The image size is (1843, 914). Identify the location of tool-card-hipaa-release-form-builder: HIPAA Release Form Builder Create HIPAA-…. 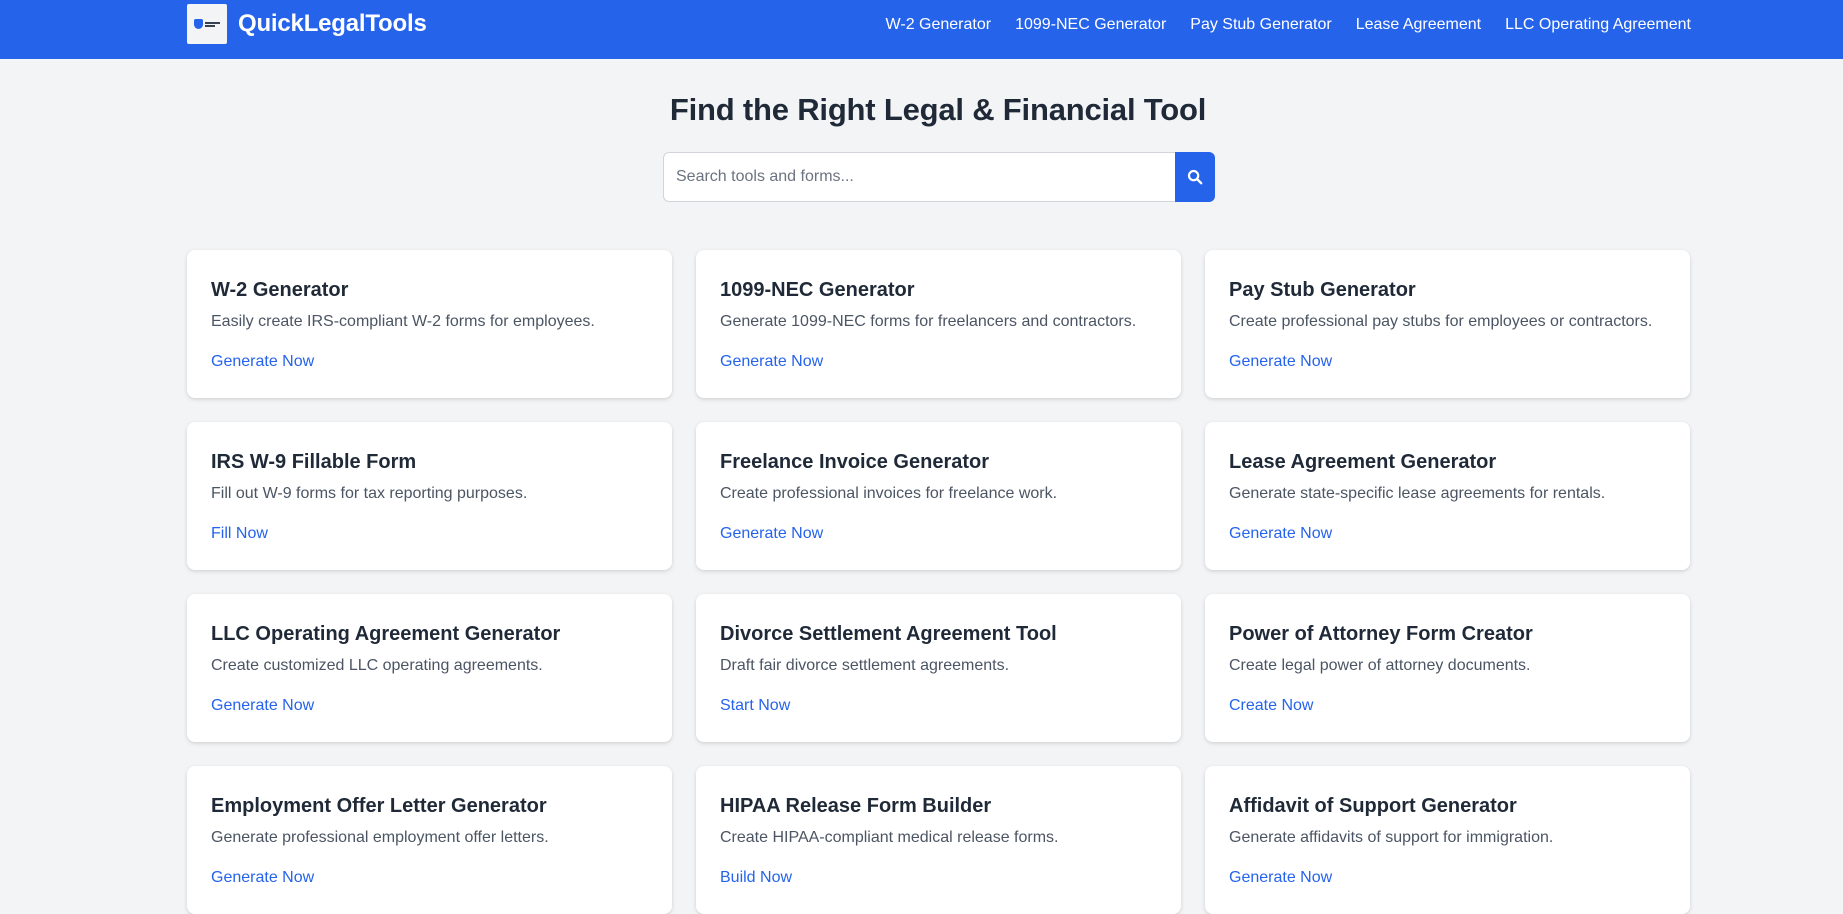
(938, 840).